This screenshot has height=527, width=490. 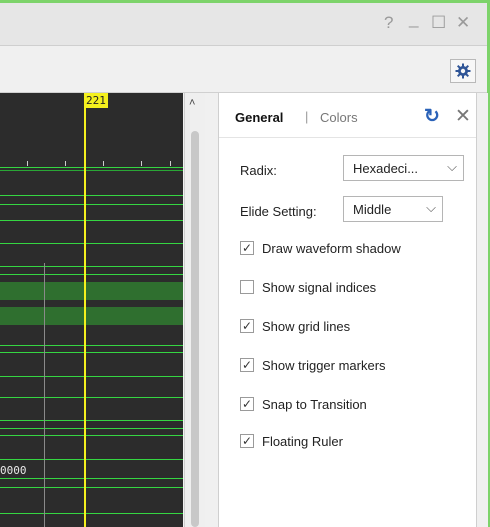 What do you see at coordinates (314, 404) in the screenshot?
I see `option-label: Snap to Transition` at bounding box center [314, 404].